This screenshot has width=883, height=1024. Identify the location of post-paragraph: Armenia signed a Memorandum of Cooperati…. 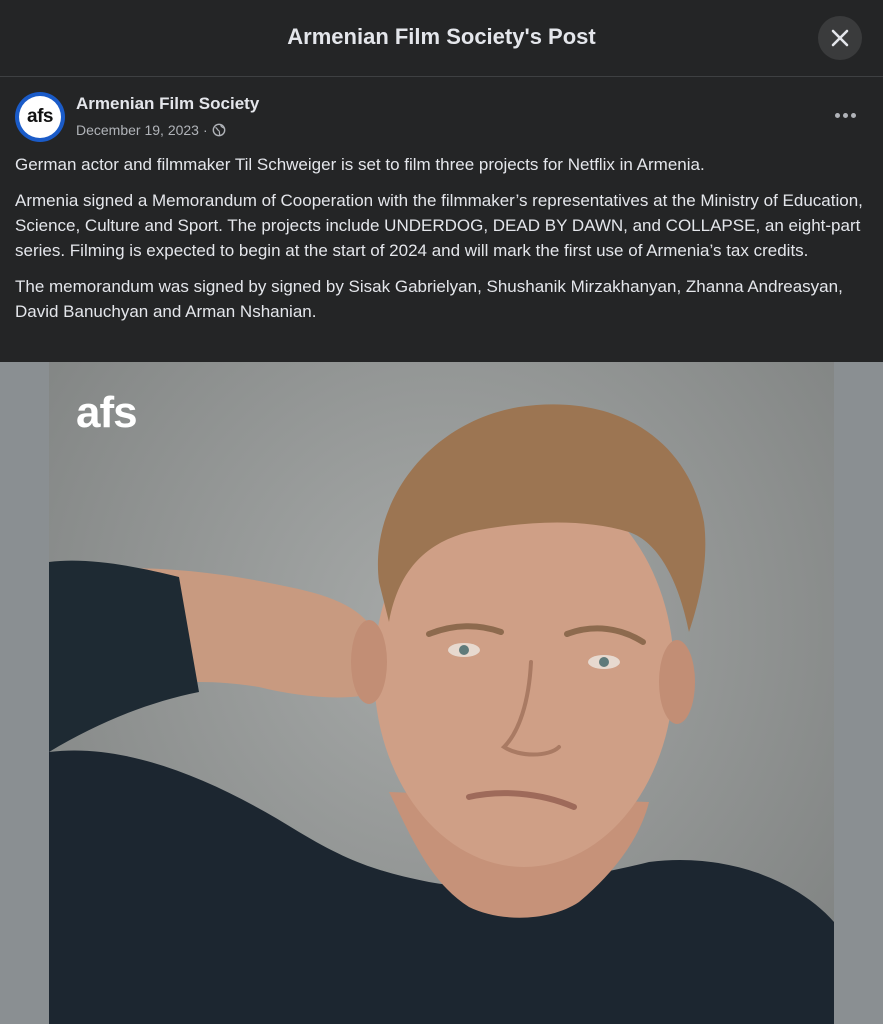
(439, 225).